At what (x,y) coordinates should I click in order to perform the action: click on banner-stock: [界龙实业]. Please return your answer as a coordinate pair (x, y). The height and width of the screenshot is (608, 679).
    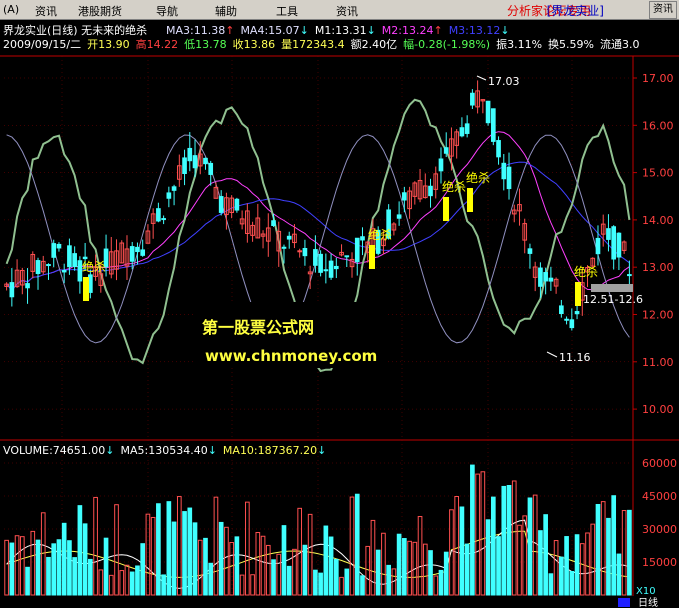
    Looking at the image, I should click on (575, 10).